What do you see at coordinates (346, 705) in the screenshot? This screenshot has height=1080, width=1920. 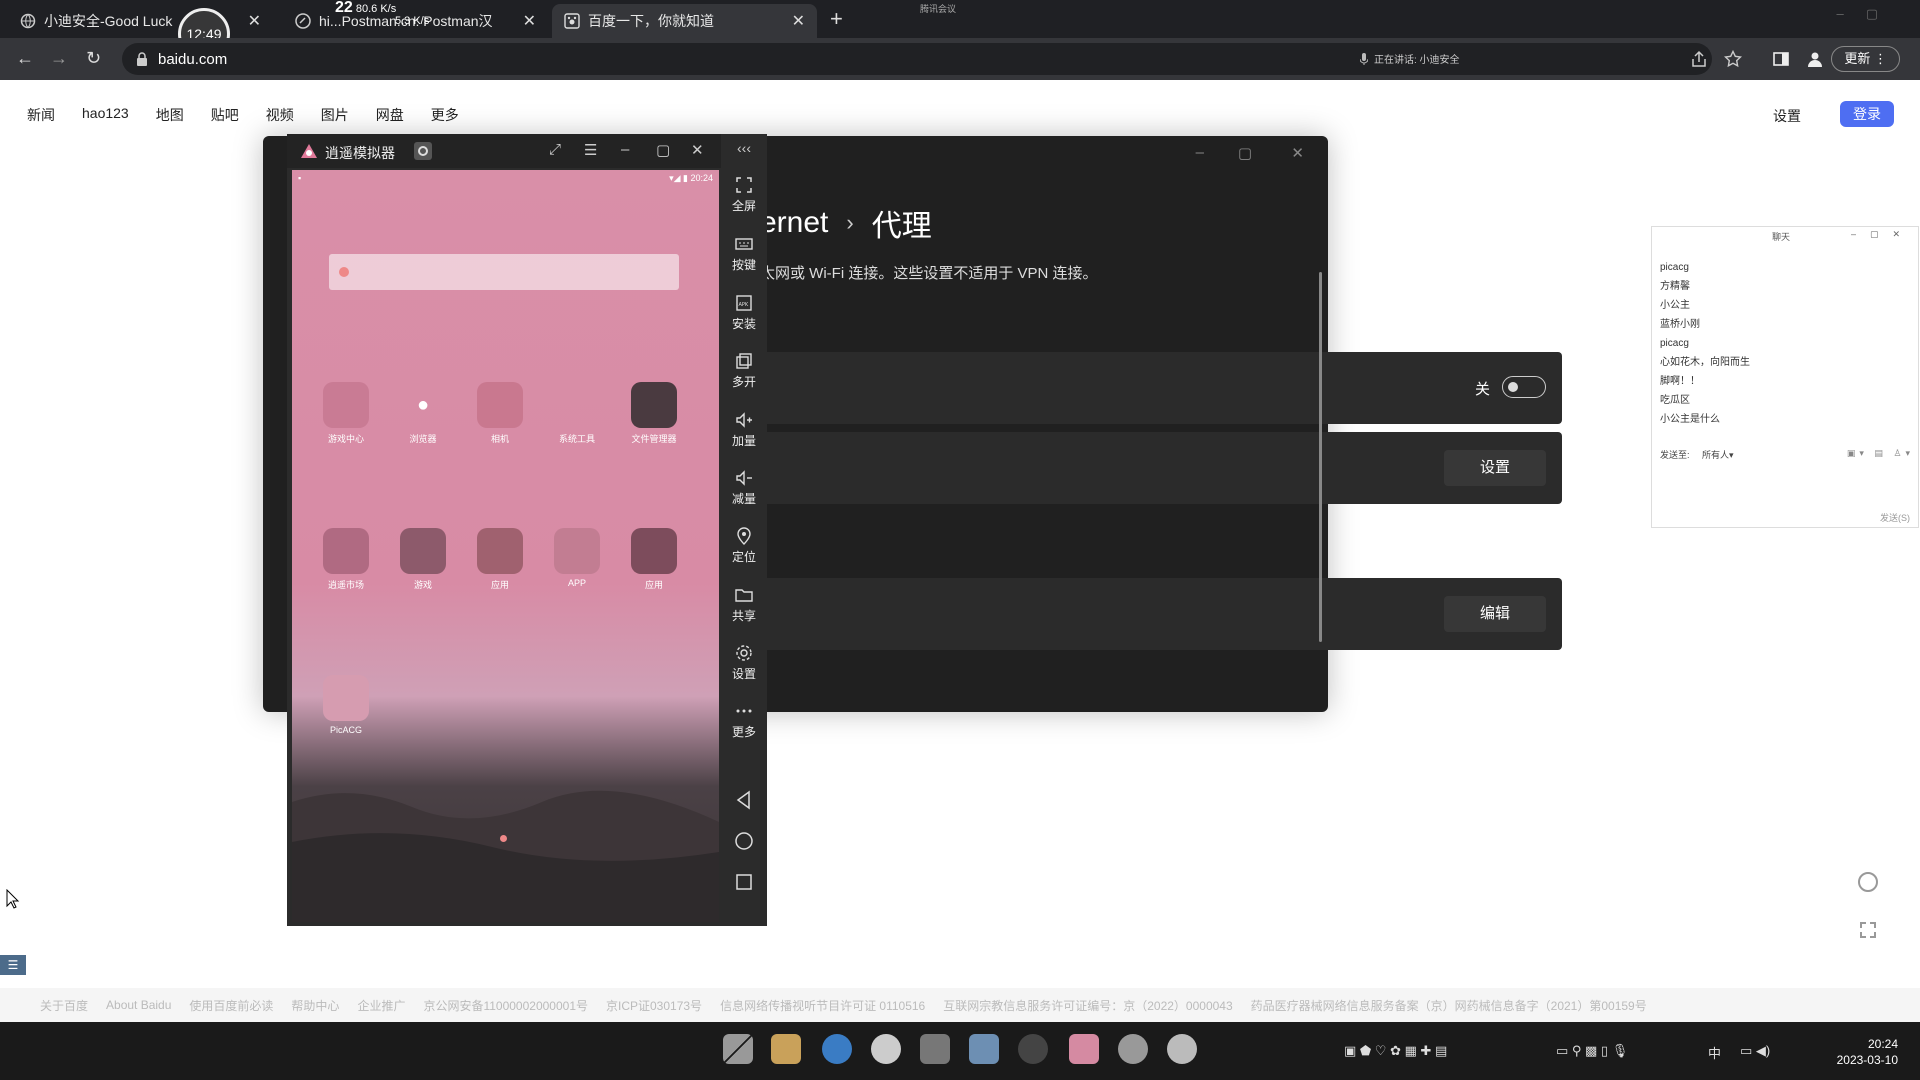 I see `app-icon: PicACG` at bounding box center [346, 705].